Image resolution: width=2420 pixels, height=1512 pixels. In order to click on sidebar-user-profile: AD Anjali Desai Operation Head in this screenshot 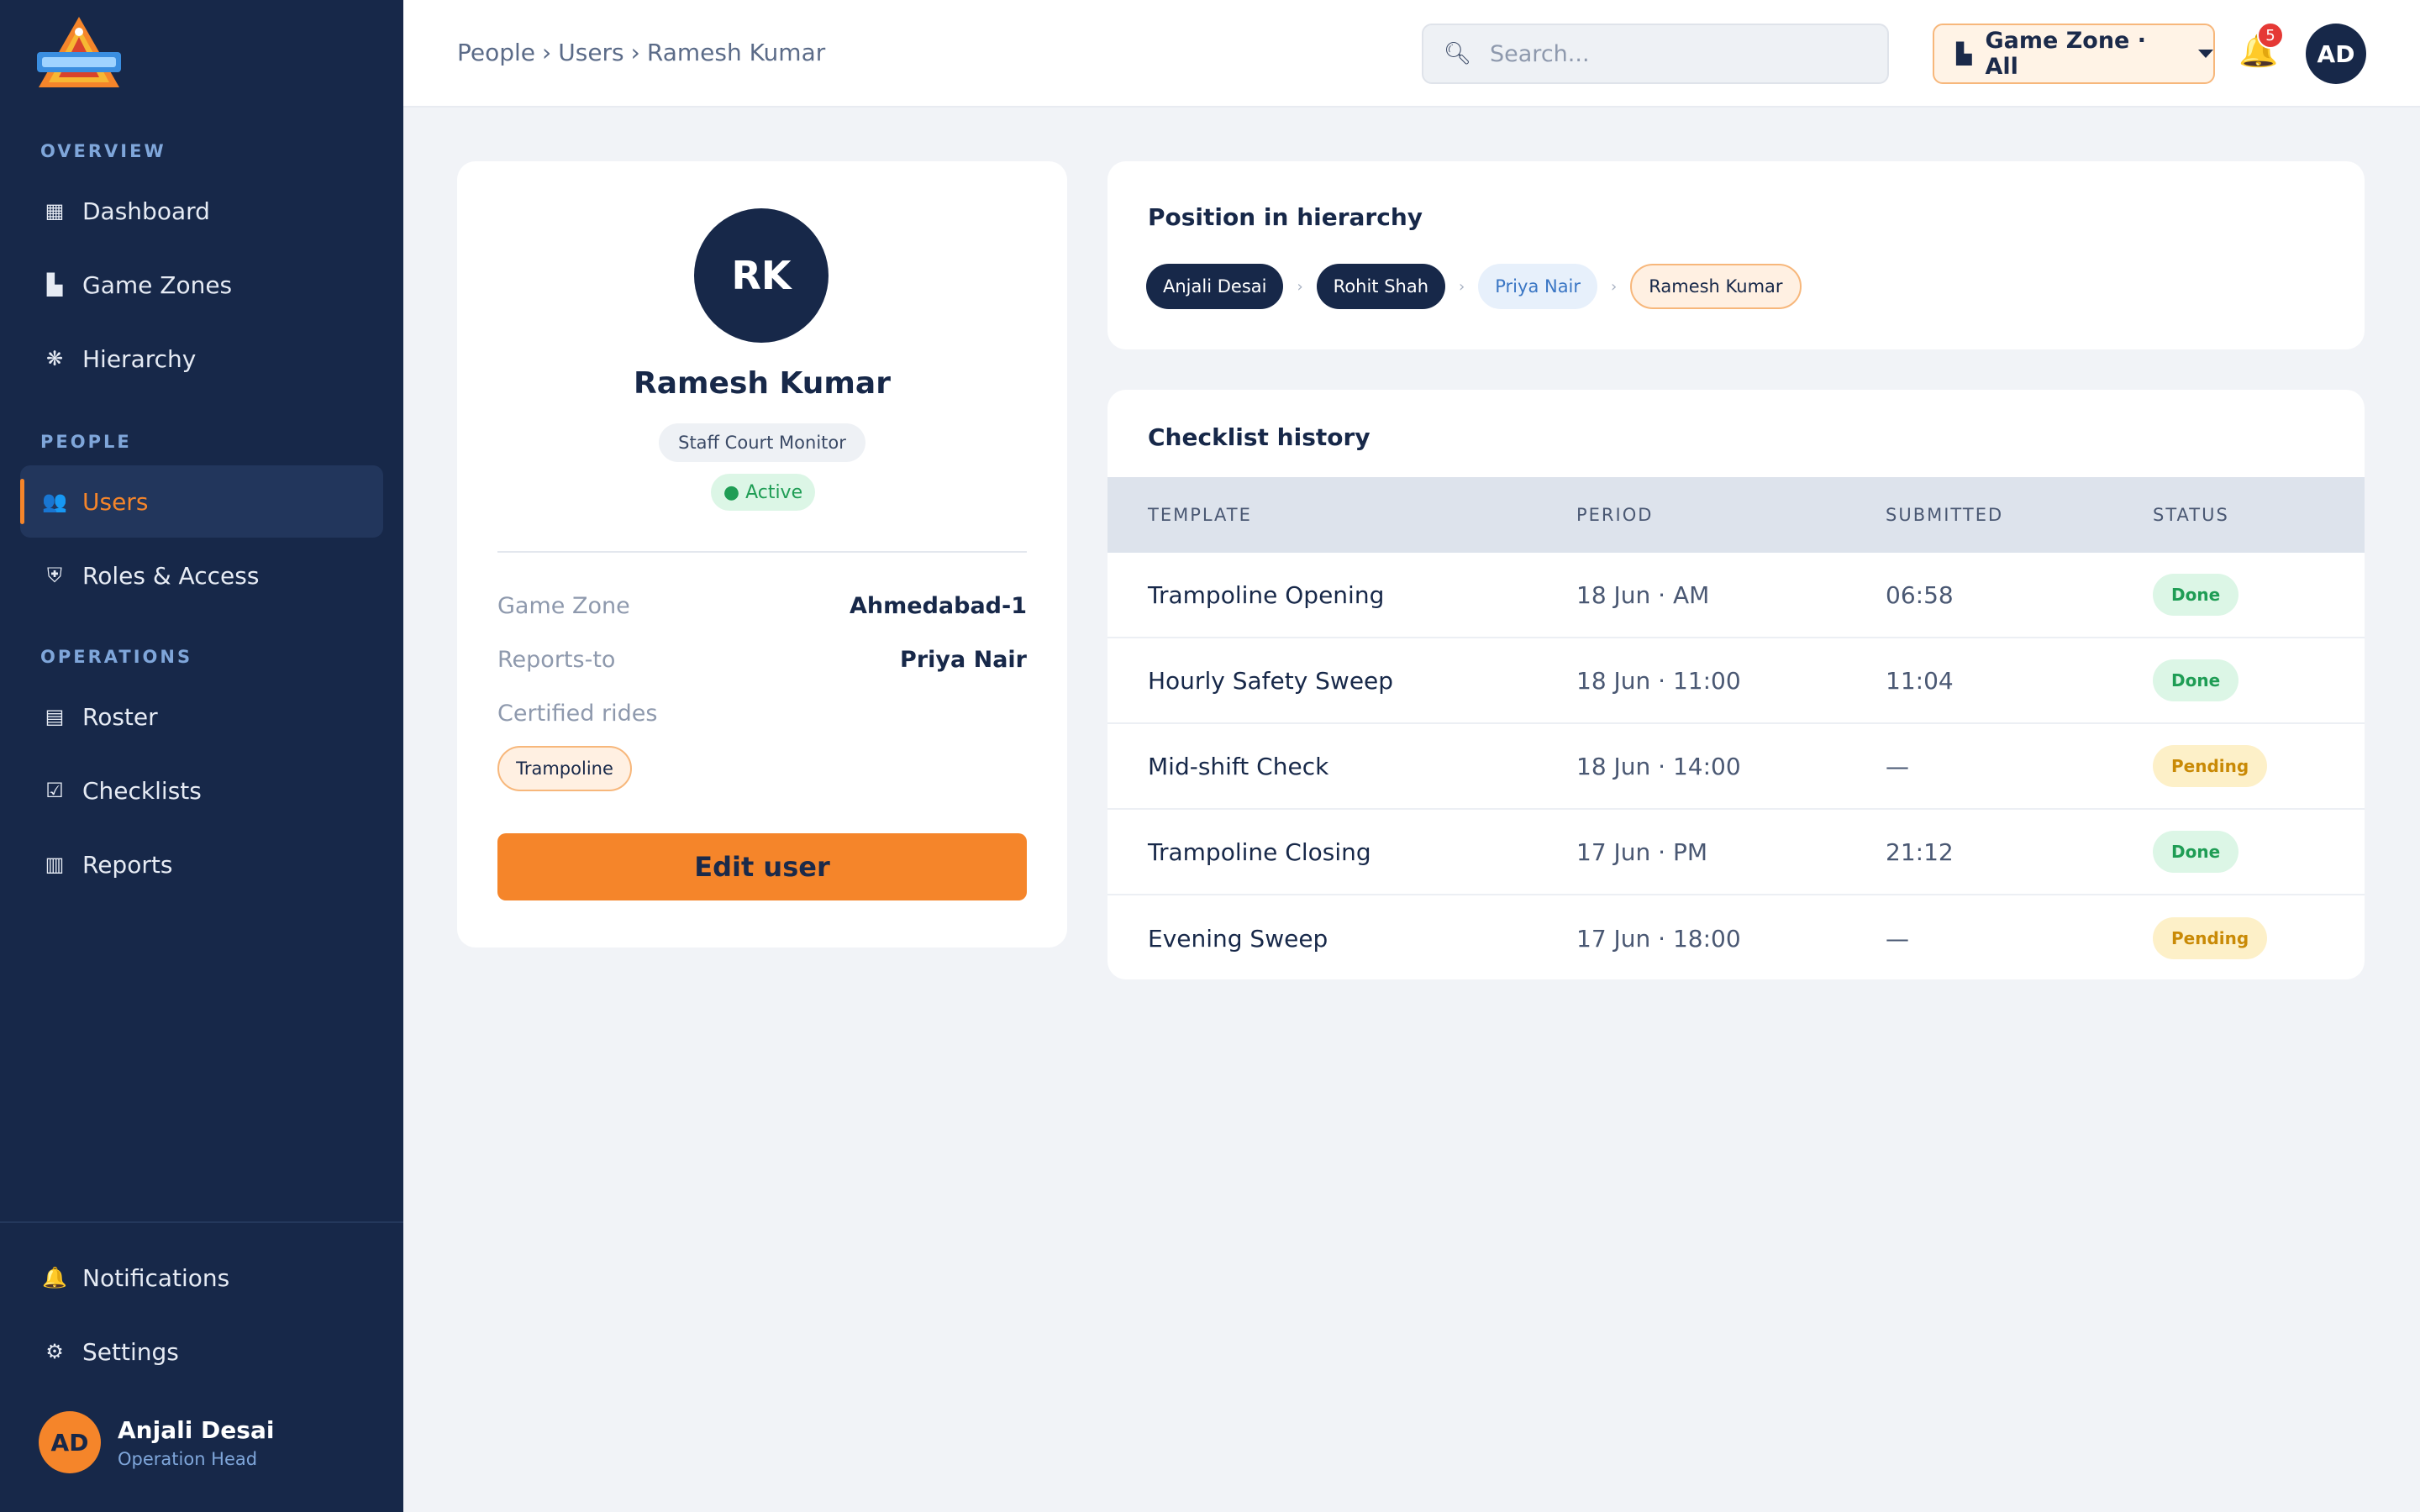, I will do `click(157, 1442)`.